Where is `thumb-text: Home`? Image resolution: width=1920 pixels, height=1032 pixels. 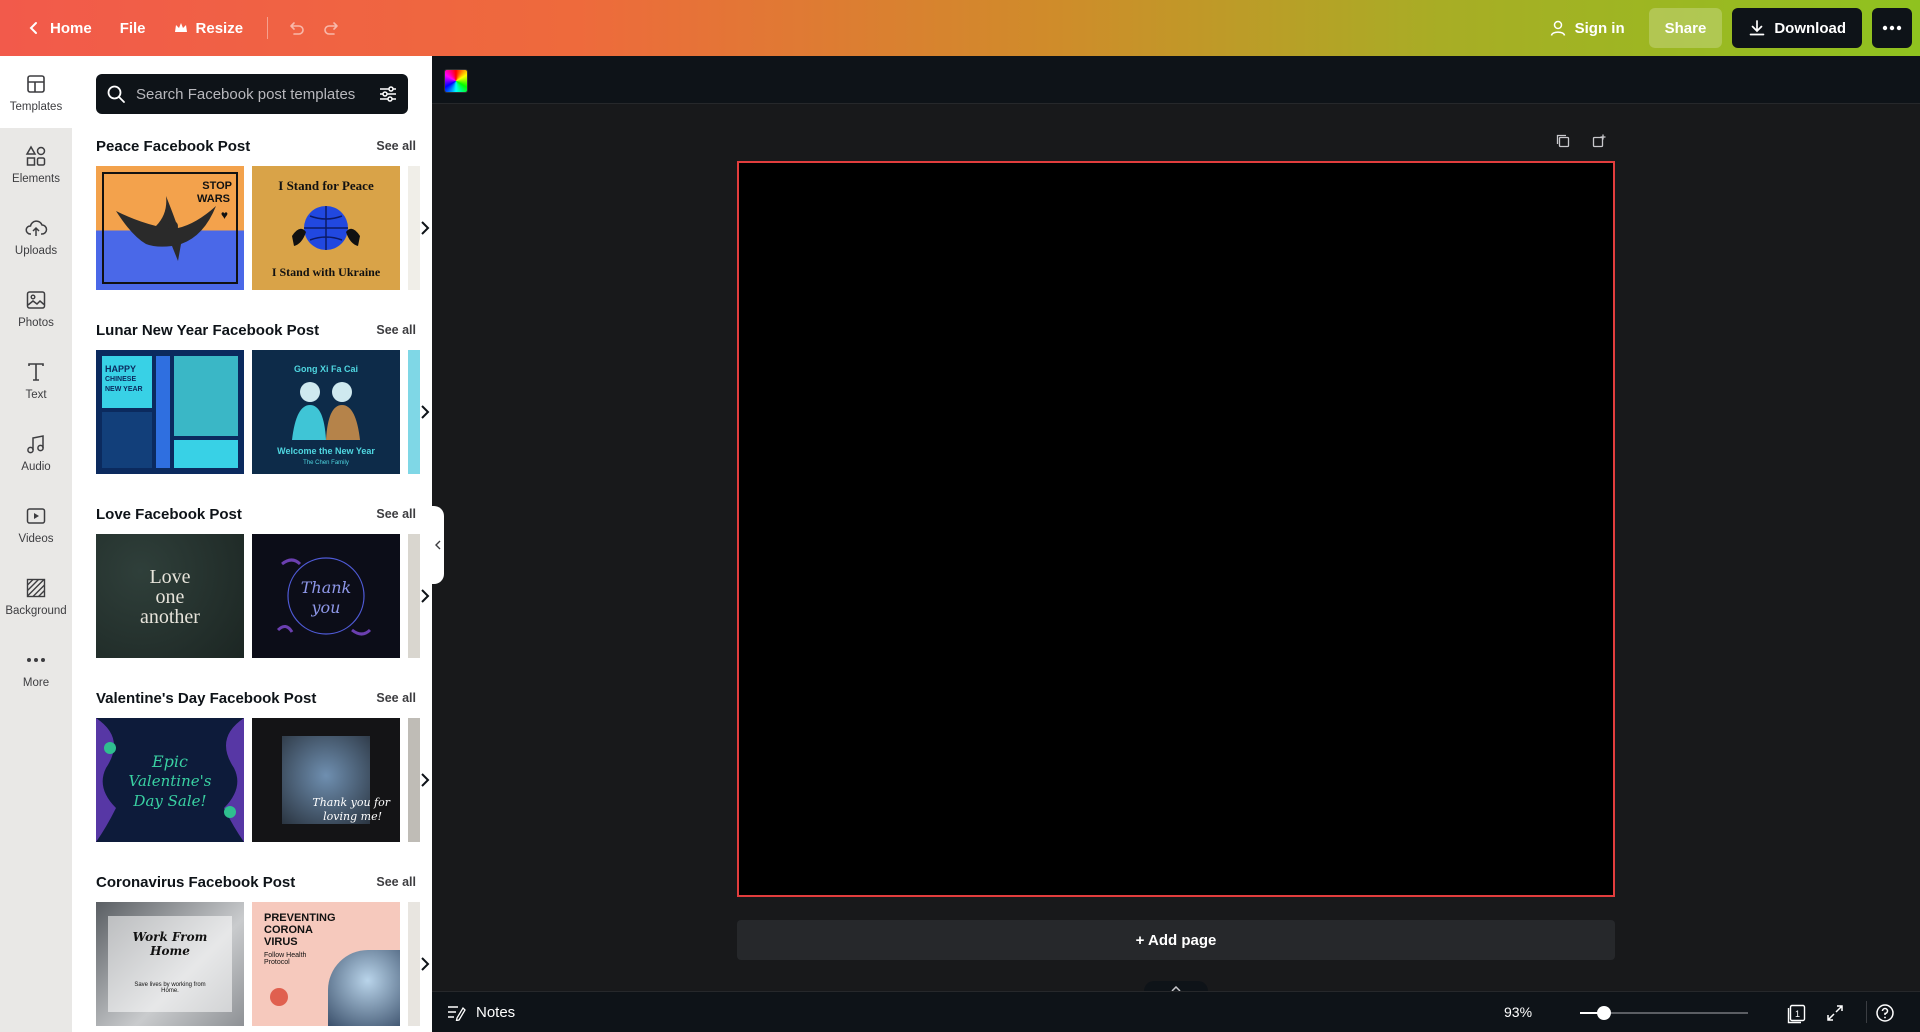 thumb-text: Home is located at coordinates (170, 951).